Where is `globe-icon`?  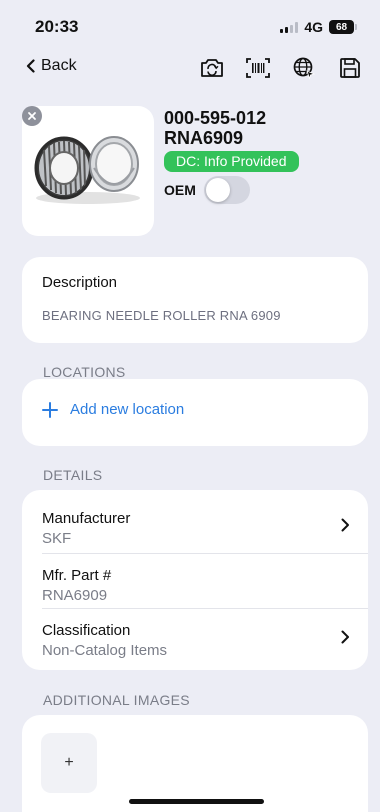
globe-icon is located at coordinates (304, 68).